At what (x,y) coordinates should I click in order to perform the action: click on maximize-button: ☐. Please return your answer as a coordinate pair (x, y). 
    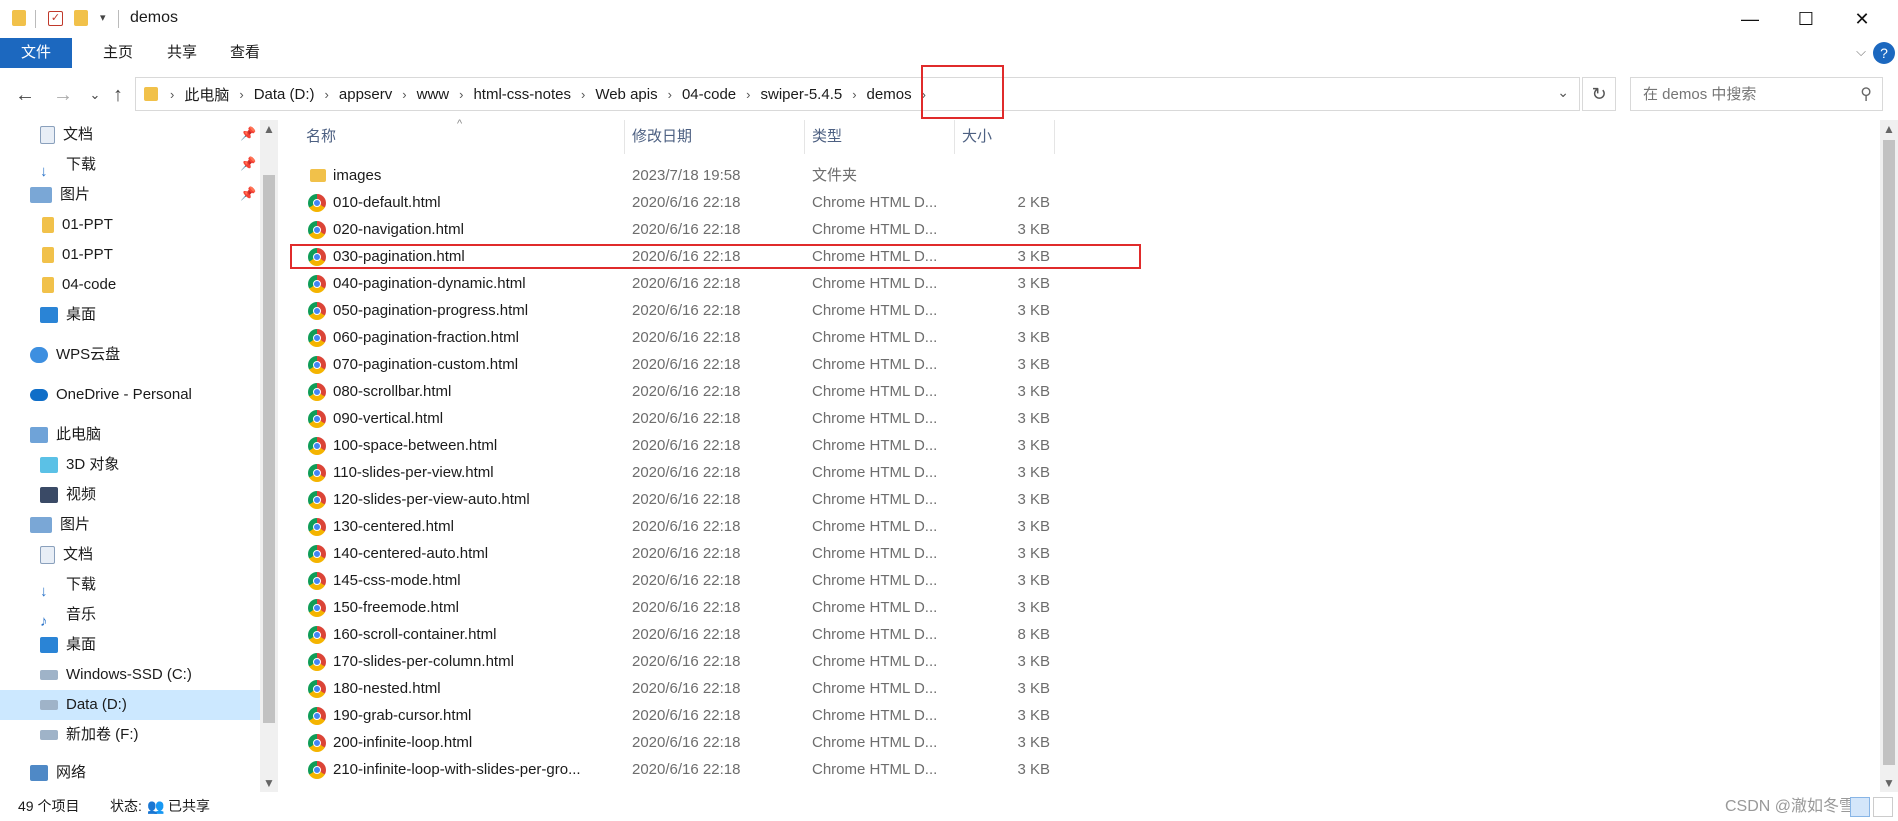
    Looking at the image, I should click on (1806, 19).